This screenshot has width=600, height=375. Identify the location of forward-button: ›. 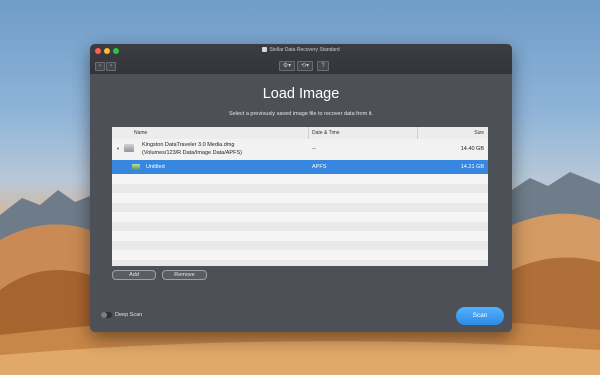
(111, 66).